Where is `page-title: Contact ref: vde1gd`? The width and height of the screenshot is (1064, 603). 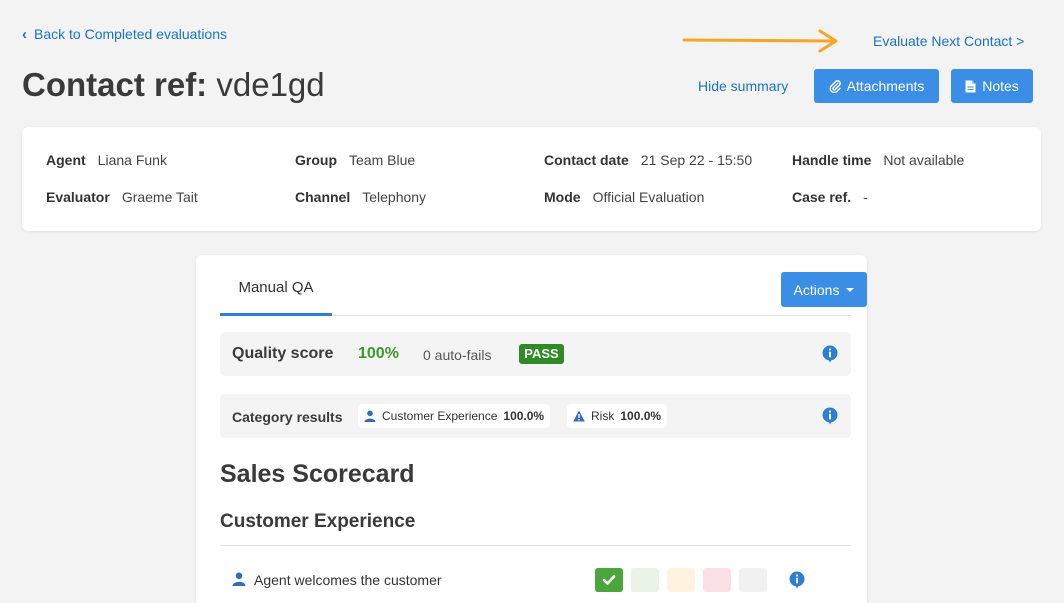 page-title: Contact ref: vde1gd is located at coordinates (173, 85).